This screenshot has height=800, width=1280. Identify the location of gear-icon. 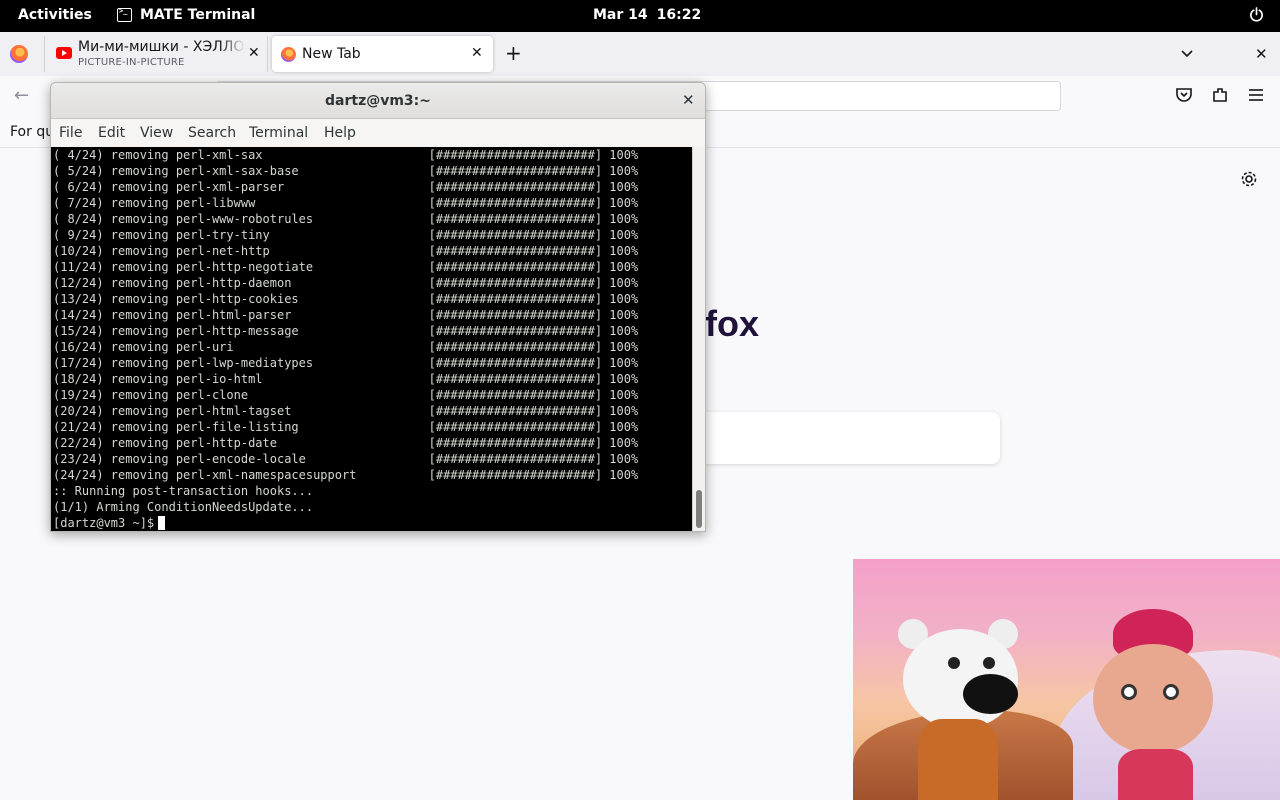
(1249, 179).